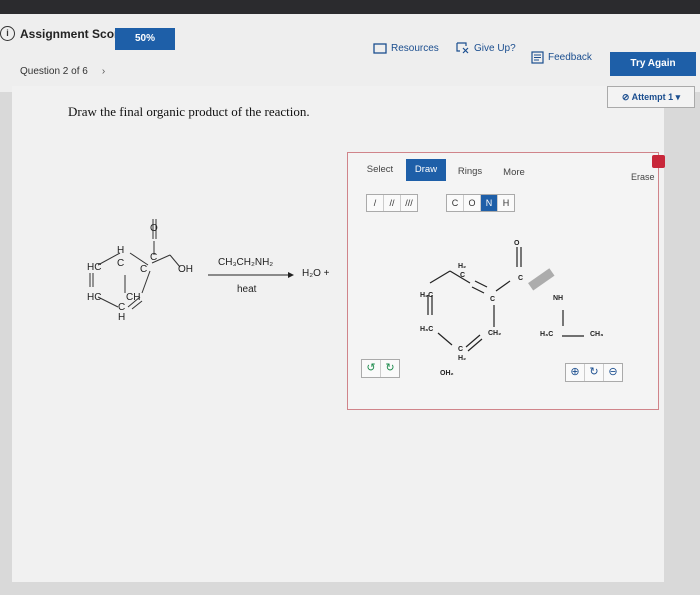 This screenshot has height=595, width=700. I want to click on attempt-dropdown: ⊘ Attempt 1 ▾, so click(651, 97).